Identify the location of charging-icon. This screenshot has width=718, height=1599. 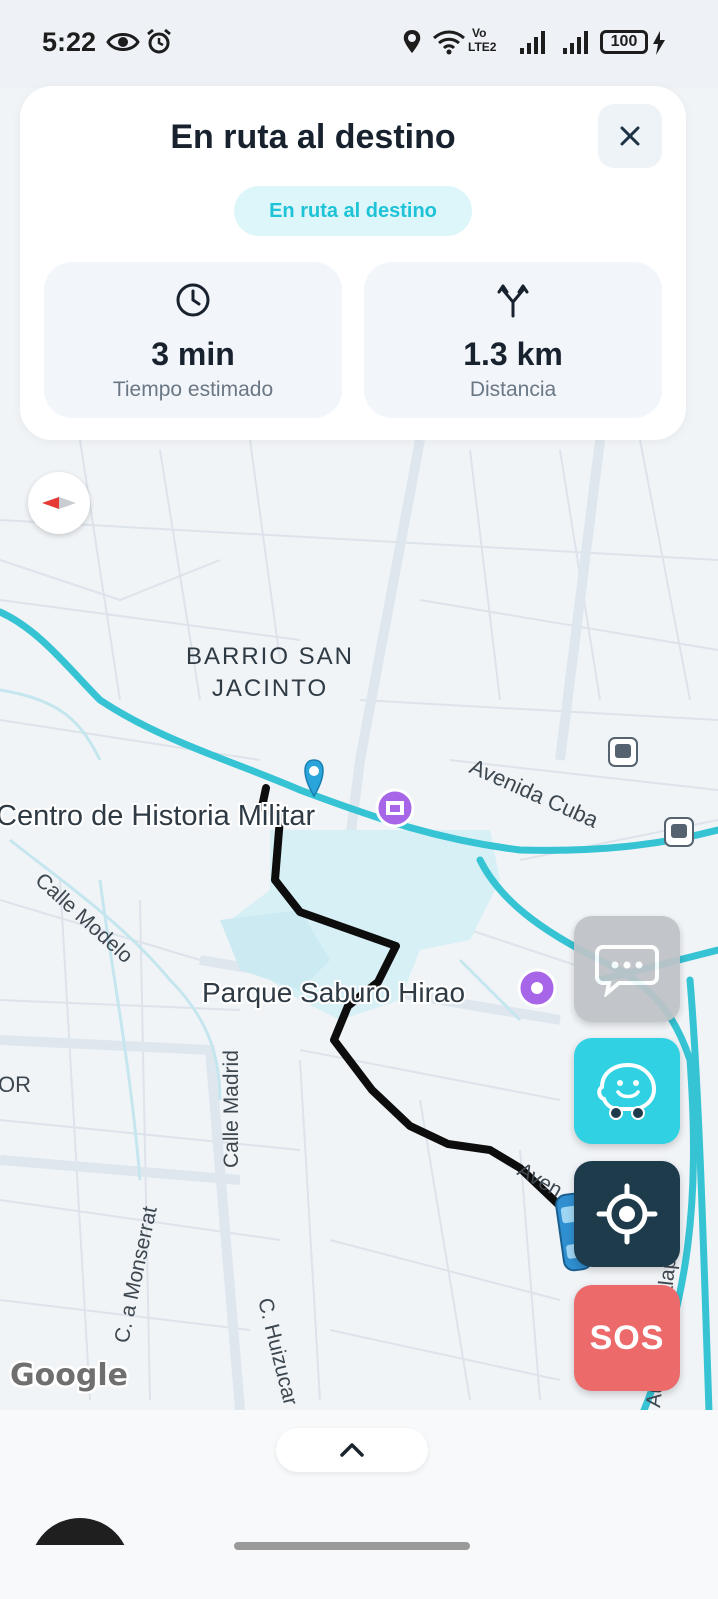
(659, 43).